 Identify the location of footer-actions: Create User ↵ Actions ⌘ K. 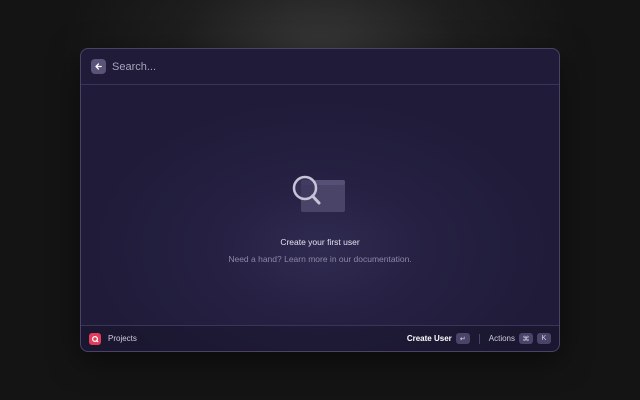
(479, 338).